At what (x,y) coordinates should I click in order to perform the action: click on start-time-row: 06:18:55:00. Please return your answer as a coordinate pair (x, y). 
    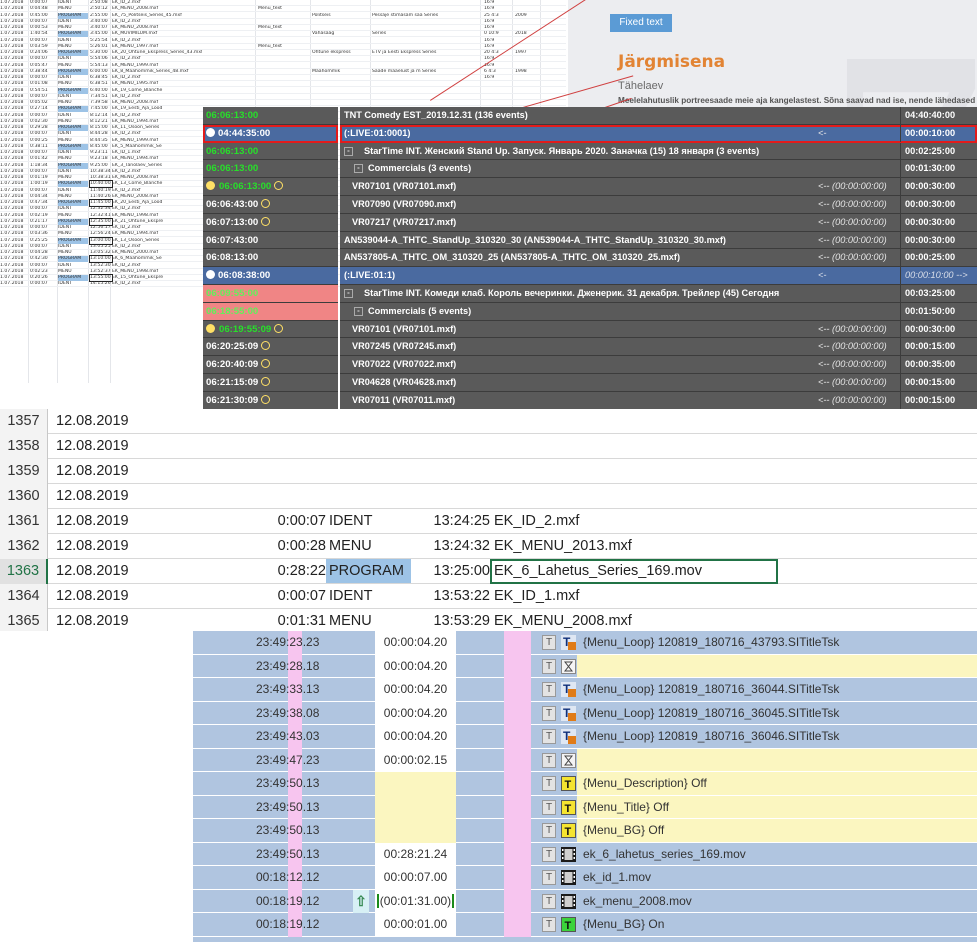
    Looking at the image, I should click on (270, 311).